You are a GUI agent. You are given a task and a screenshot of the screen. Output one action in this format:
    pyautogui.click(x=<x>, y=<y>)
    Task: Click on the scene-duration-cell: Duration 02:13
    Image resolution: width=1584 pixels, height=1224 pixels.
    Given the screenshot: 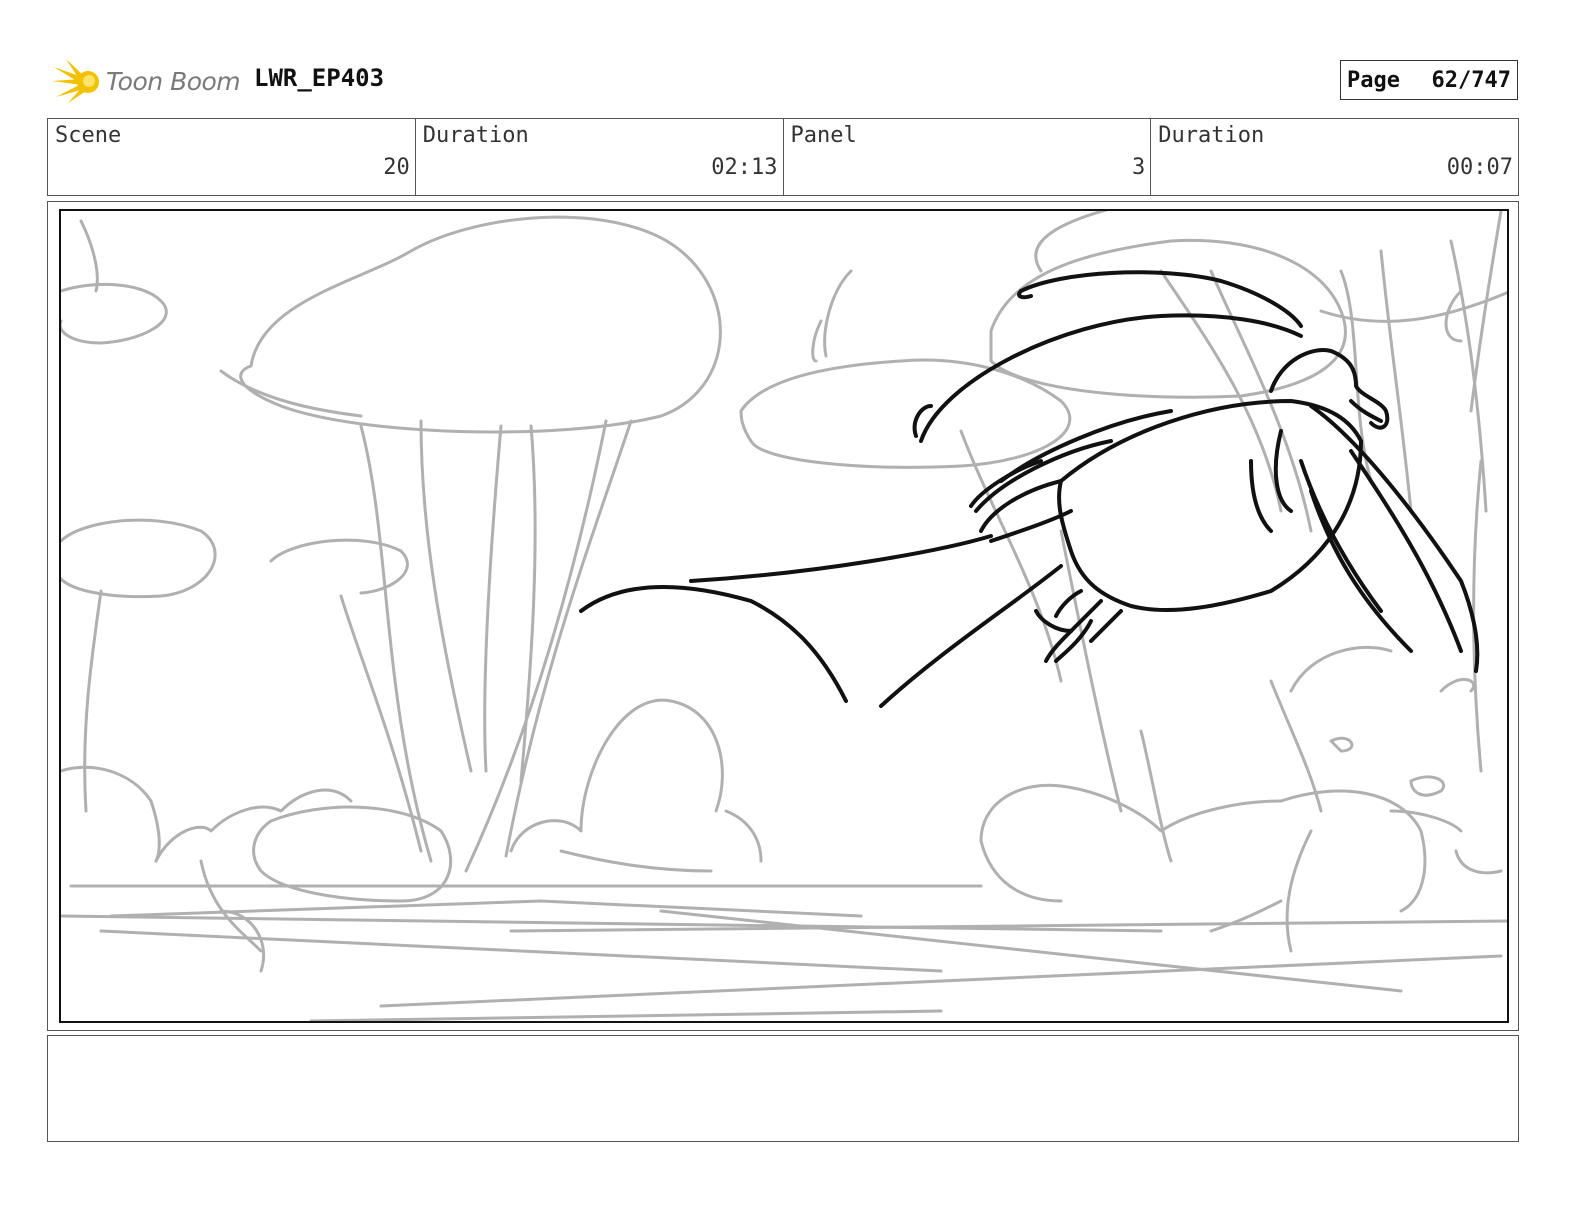 What is the action you would take?
    pyautogui.click(x=600, y=157)
    